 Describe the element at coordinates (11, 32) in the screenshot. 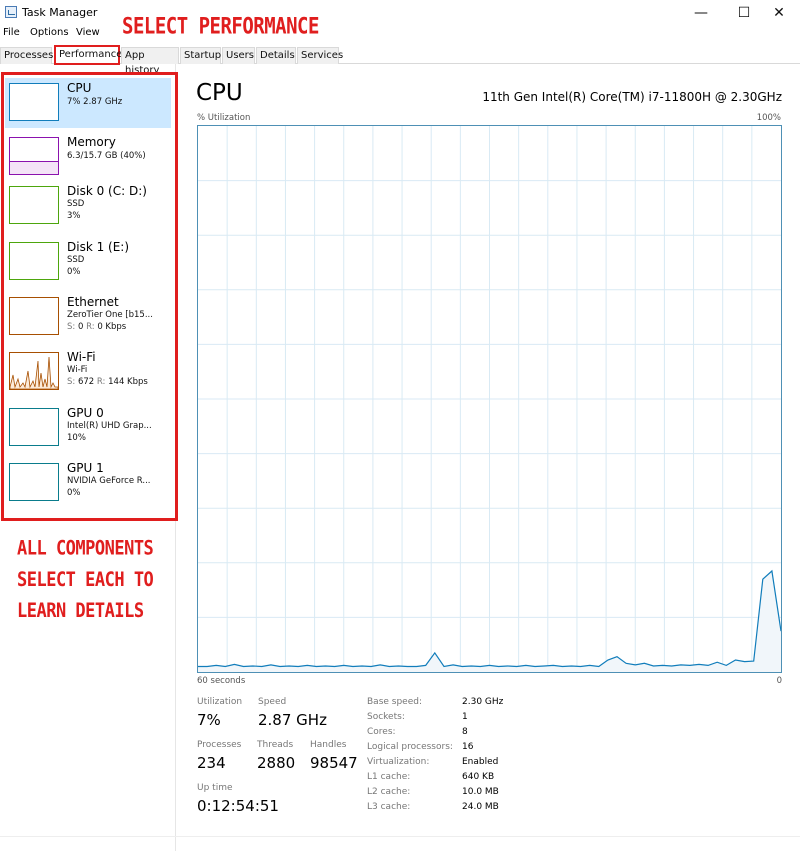

I see `menu-file: File` at that location.